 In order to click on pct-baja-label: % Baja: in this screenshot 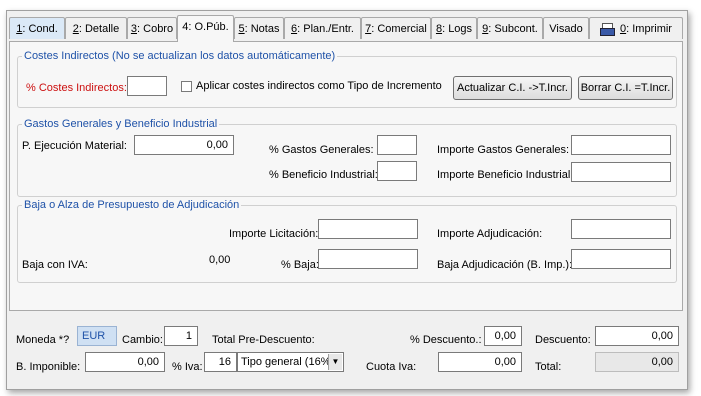, I will do `click(300, 265)`.